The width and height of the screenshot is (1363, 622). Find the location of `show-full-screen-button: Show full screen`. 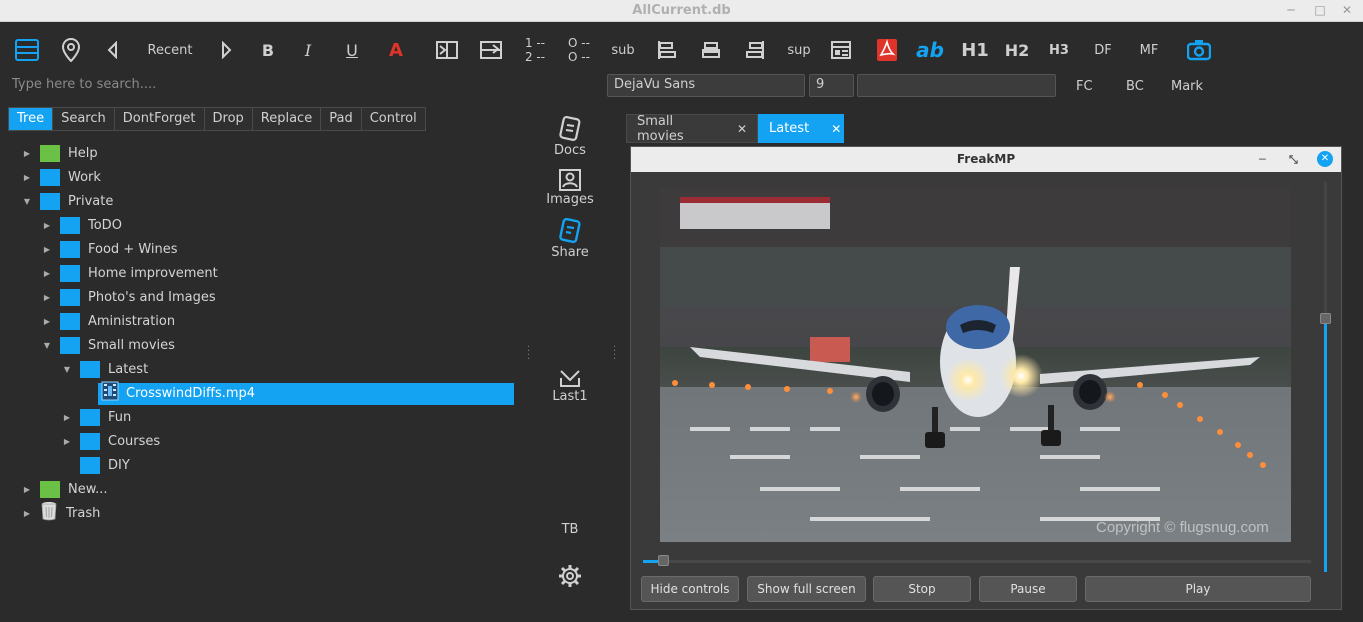

show-full-screen-button: Show full screen is located at coordinates (806, 589).